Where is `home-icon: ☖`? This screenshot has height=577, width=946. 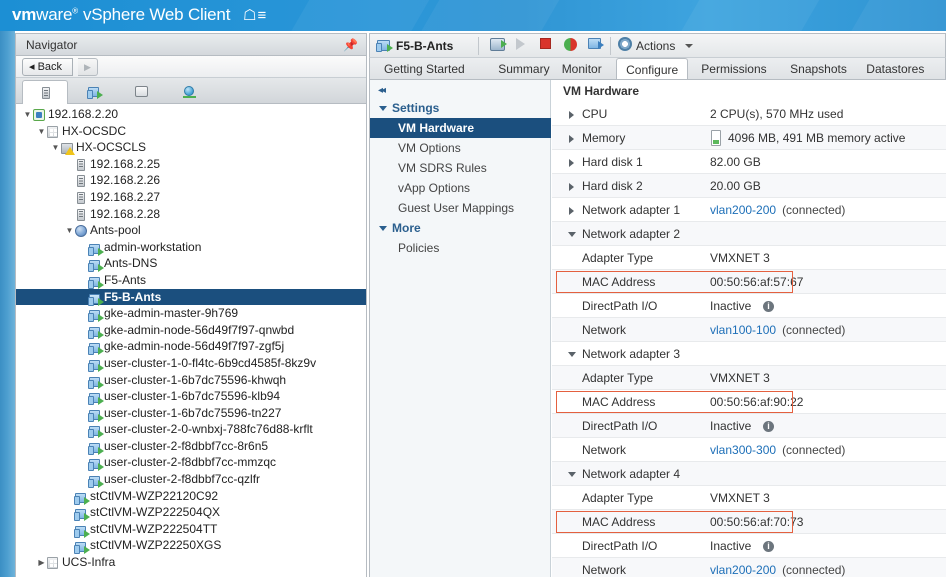 home-icon: ☖ is located at coordinates (250, 15).